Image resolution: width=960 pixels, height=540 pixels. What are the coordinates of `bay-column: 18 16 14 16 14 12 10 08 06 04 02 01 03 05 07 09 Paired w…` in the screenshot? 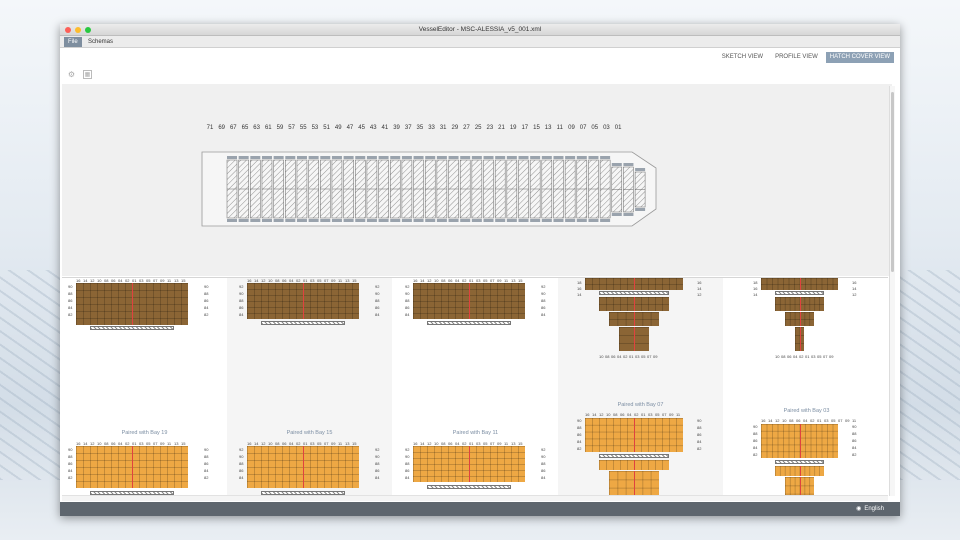 It's located at (806, 386).